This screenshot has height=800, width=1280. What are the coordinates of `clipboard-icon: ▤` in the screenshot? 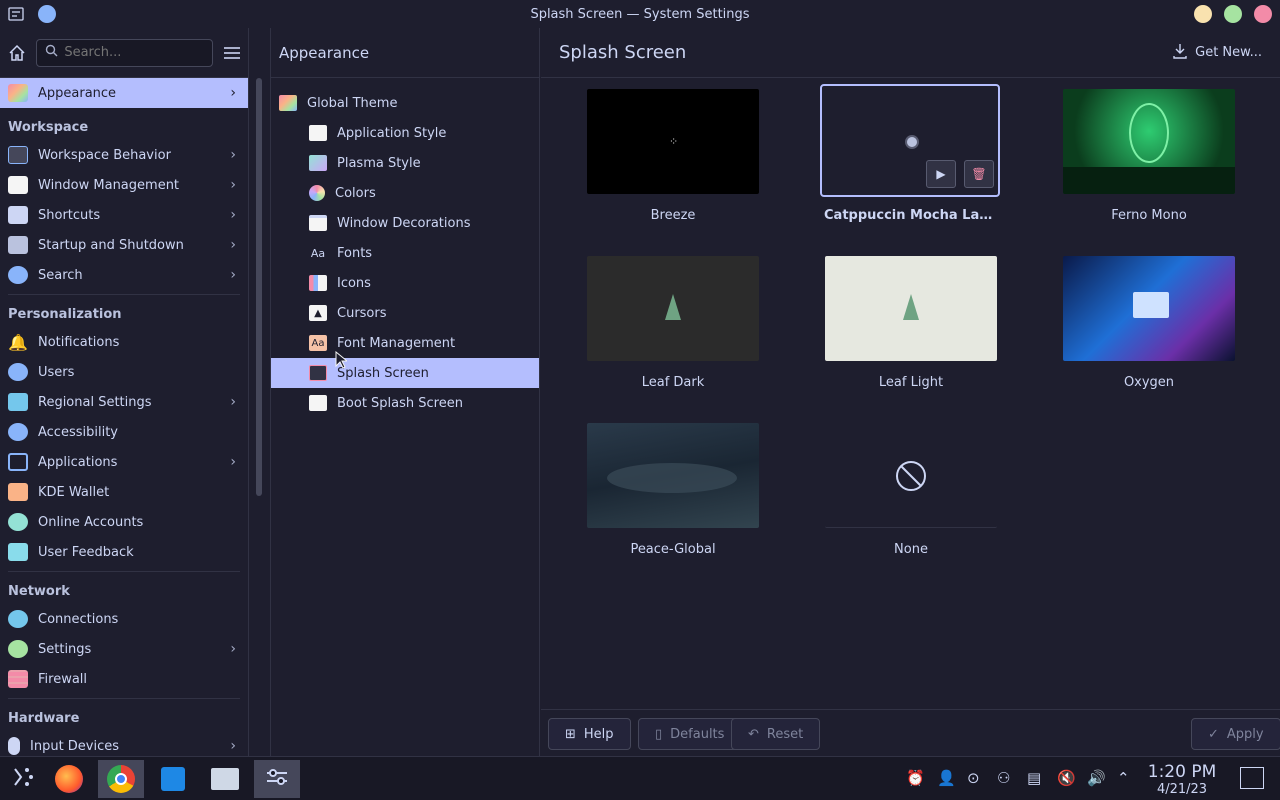 It's located at (1034, 778).